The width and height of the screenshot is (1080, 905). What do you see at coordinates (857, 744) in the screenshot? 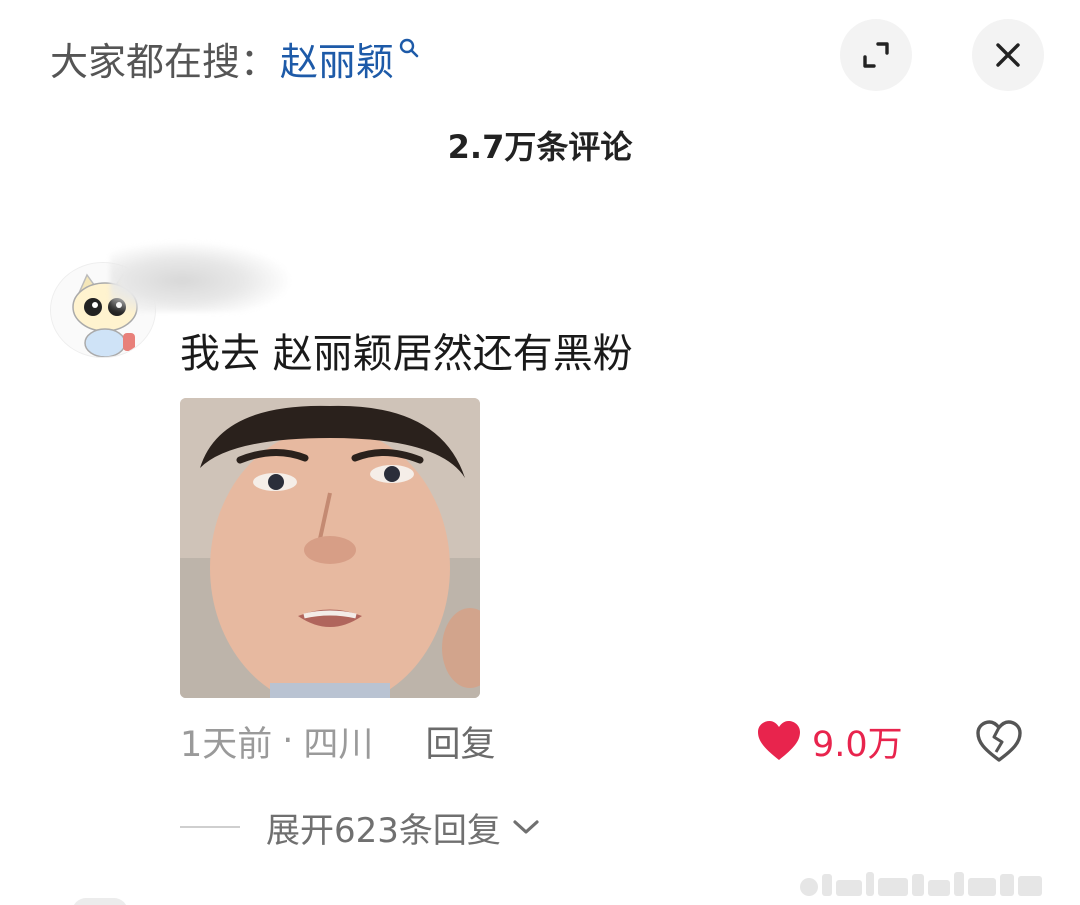
I see `like-count: 9.0万` at bounding box center [857, 744].